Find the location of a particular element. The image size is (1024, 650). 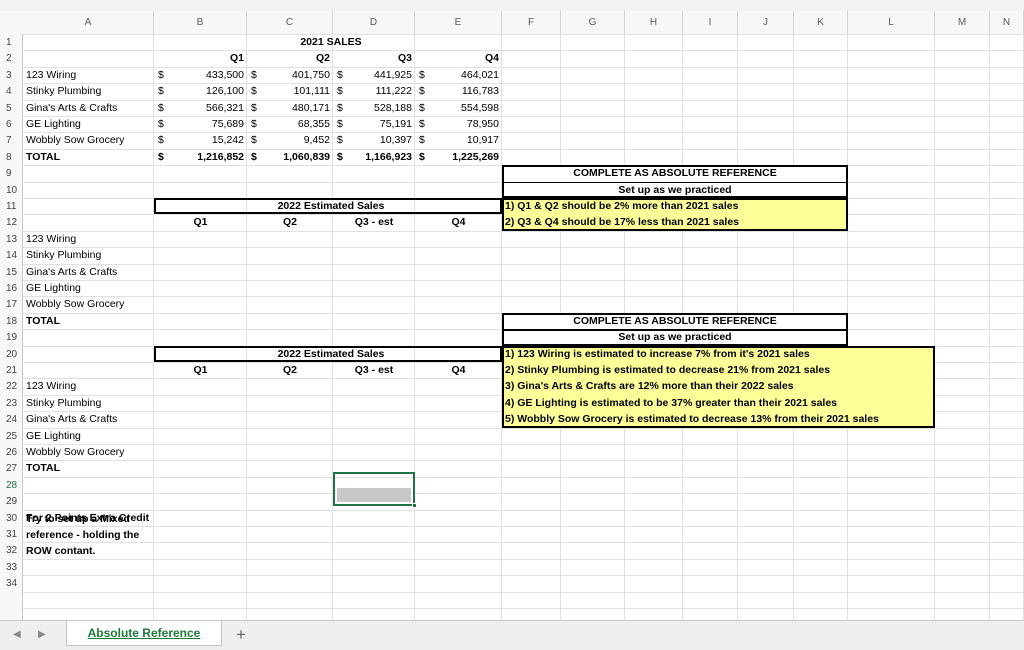

table1-total-q2: 1,060,839 is located at coordinates (290, 158).